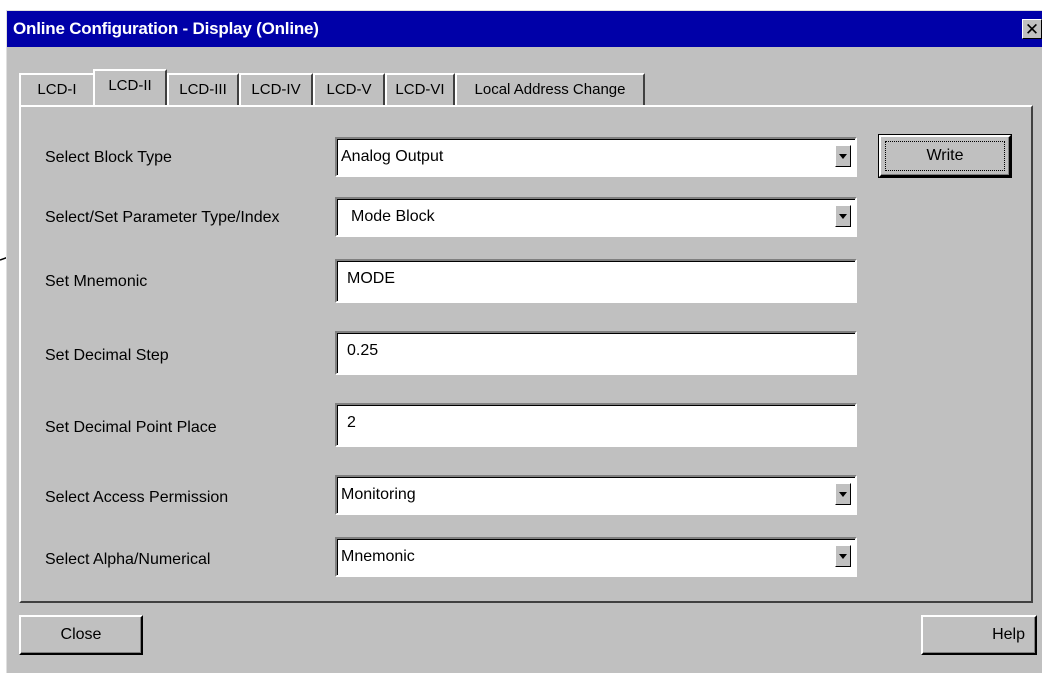 The height and width of the screenshot is (673, 1042). What do you see at coordinates (96, 281) in the screenshot?
I see `mnemonic-label: Set Mnemonic` at bounding box center [96, 281].